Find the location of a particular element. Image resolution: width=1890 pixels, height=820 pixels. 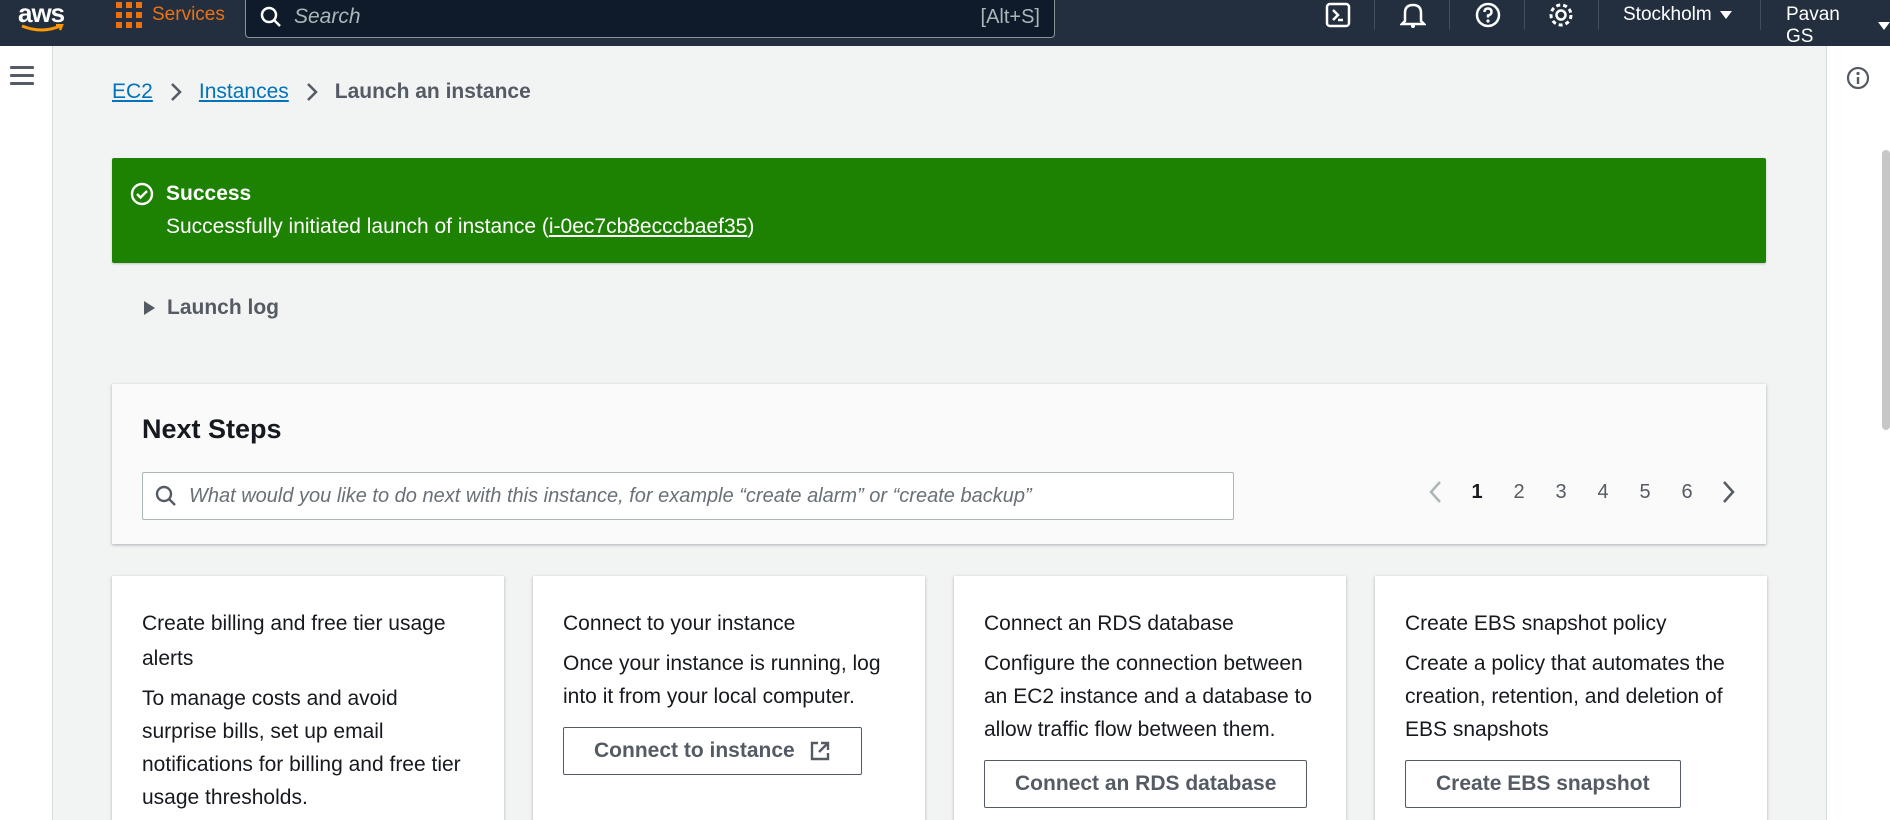

chevron-left-icon is located at coordinates (1435, 492).